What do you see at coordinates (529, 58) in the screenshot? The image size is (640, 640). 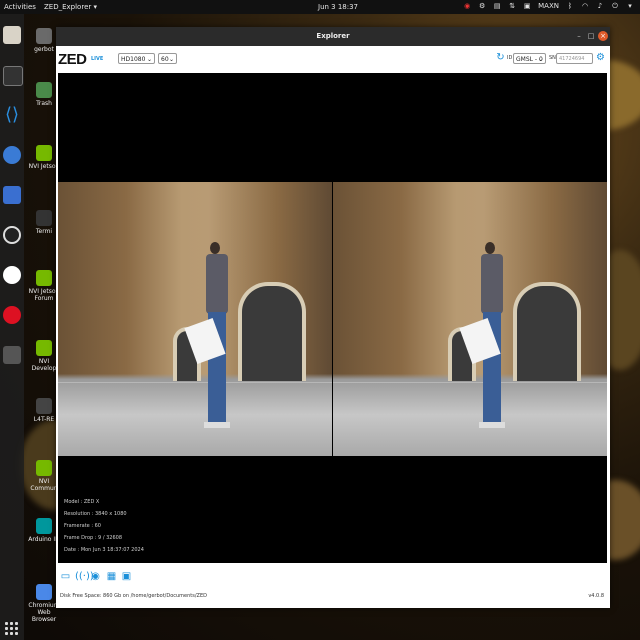 I see `camera-id-select: GMSL - 0 ⌄` at bounding box center [529, 58].